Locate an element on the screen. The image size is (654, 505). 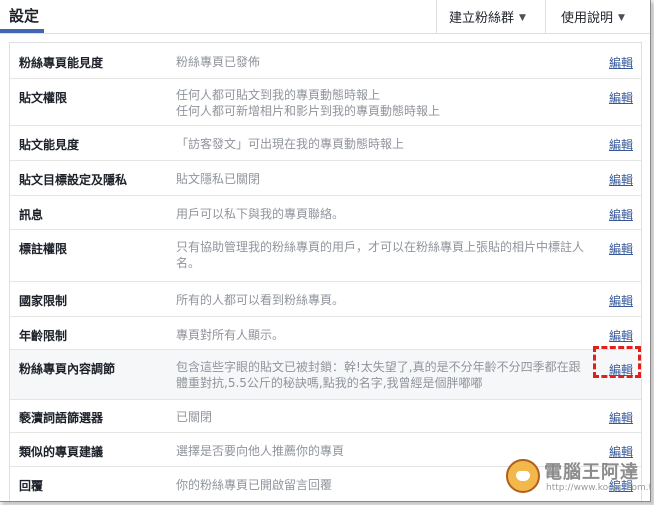
watermark-title: 電腦王阿達 is located at coordinates (591, 472).